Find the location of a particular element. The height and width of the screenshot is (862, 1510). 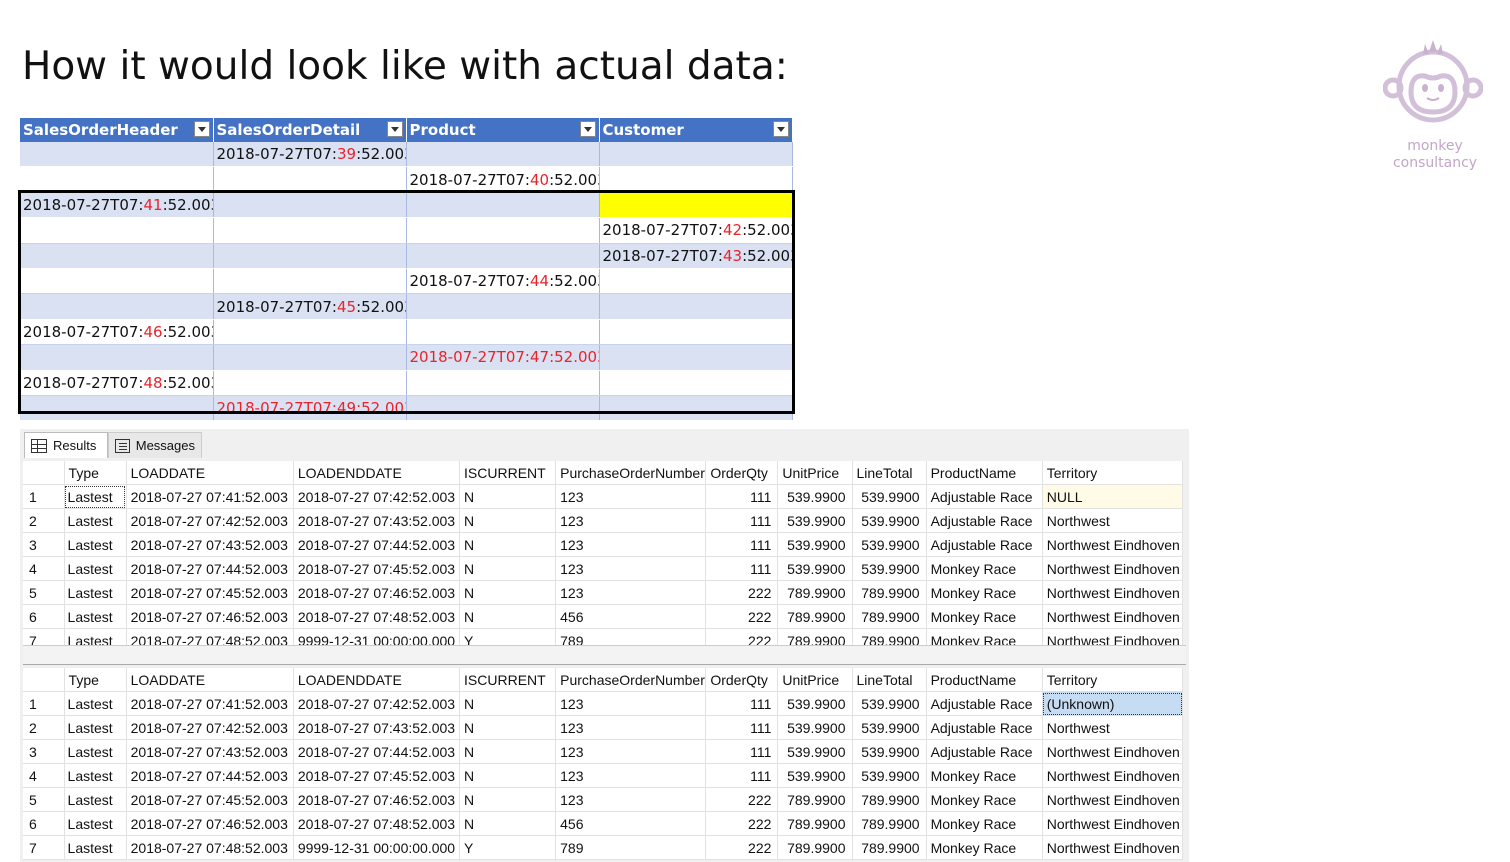

column-header-productname: ProductName is located at coordinates (984, 680).